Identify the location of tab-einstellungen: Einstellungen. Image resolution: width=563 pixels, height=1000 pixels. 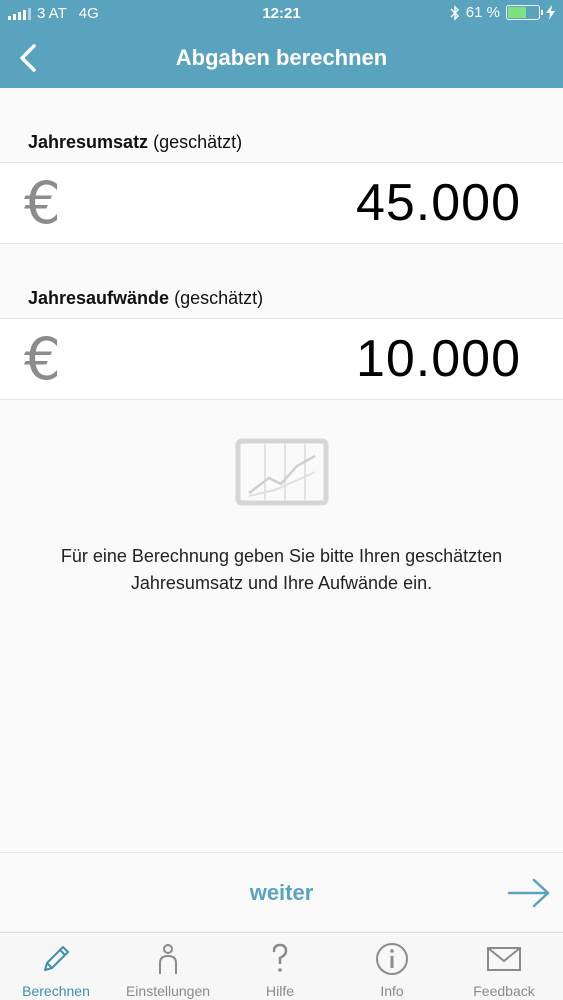
(168, 966).